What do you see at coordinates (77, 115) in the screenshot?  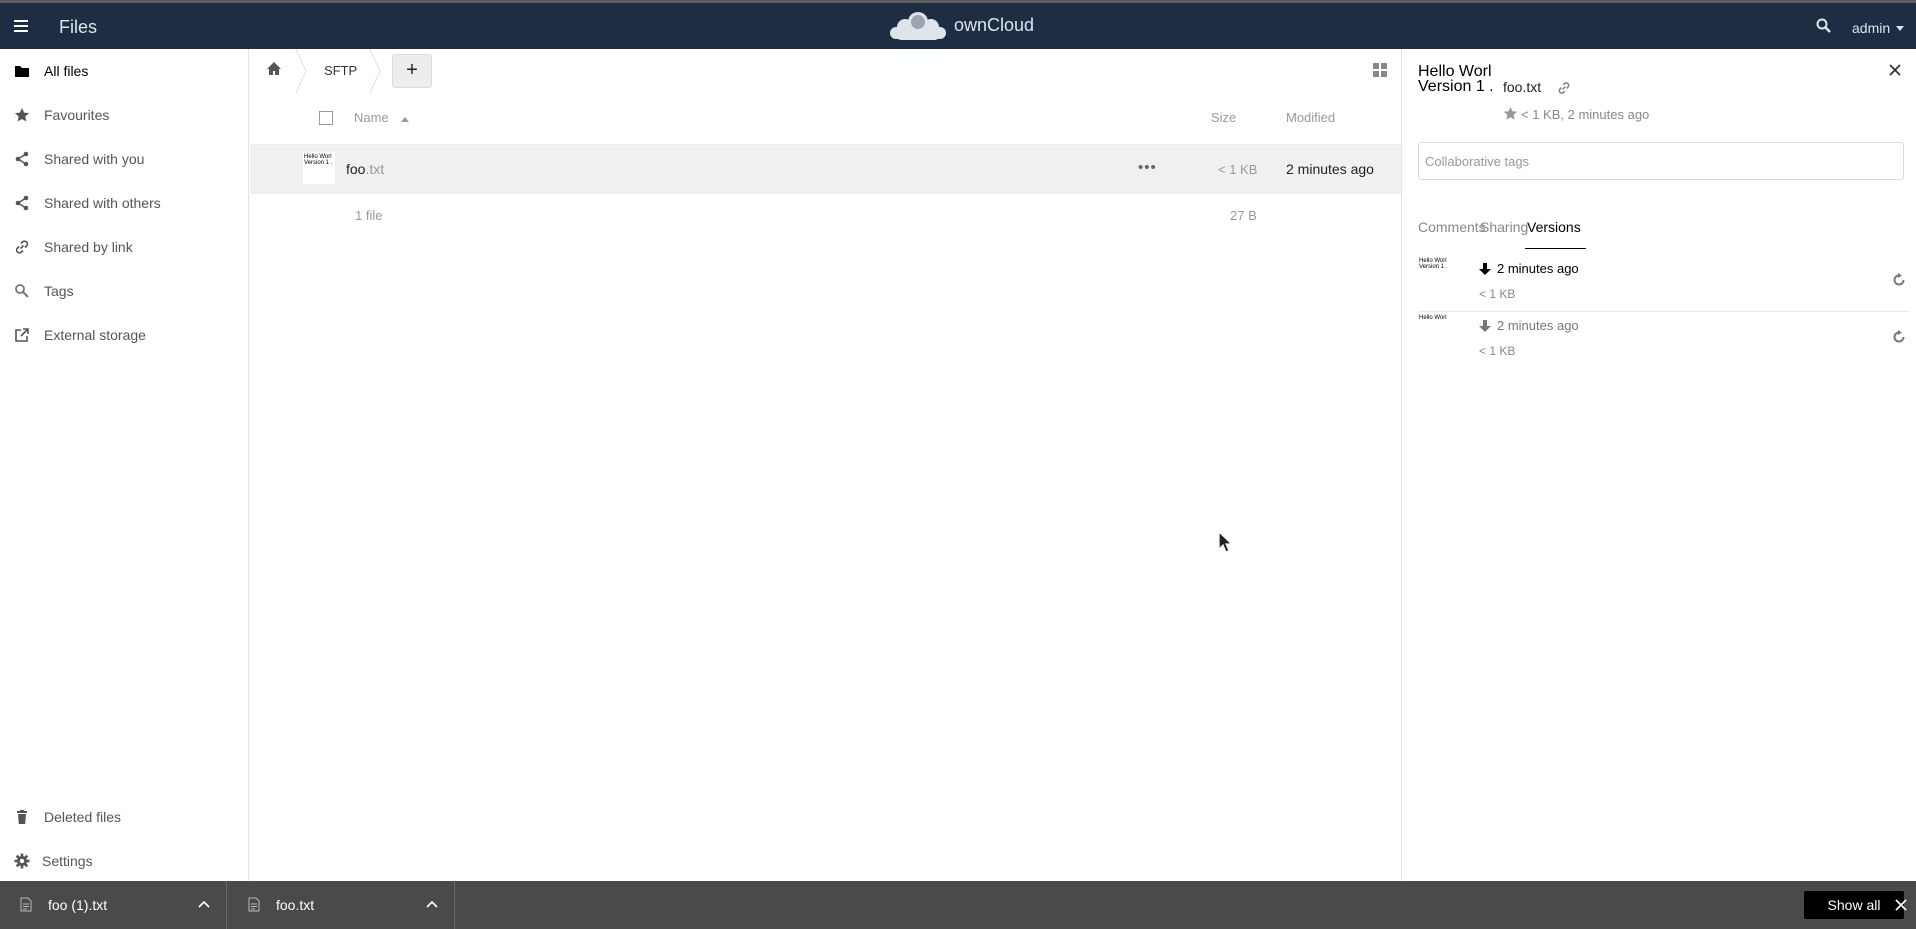 I see `nav-label: Favourites` at bounding box center [77, 115].